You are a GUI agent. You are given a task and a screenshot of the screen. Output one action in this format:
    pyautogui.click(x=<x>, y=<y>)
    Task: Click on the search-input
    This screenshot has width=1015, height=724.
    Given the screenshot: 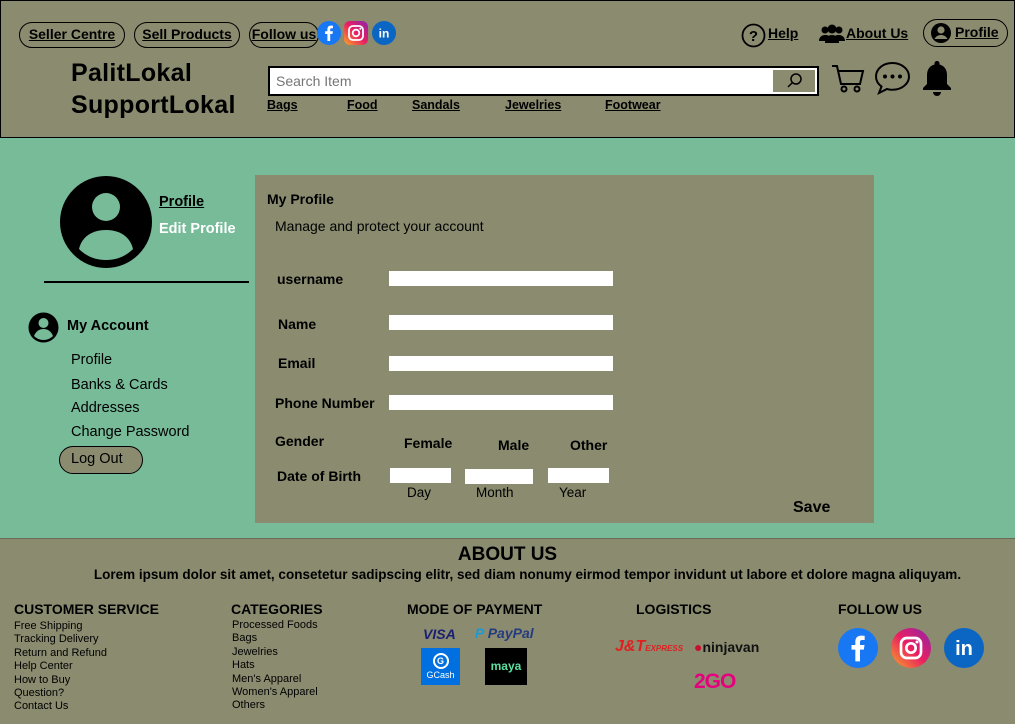 What is the action you would take?
    pyautogui.click(x=521, y=81)
    